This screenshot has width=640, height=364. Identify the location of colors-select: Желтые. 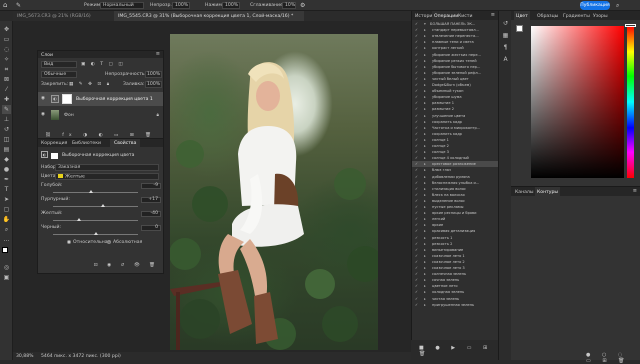
(107, 176).